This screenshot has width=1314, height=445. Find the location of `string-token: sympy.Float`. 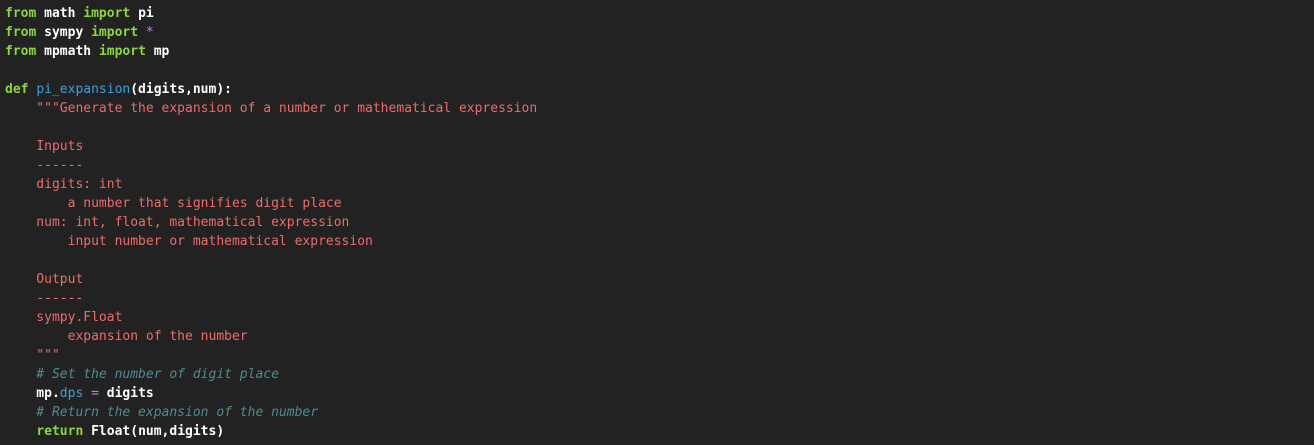

string-token: sympy.Float is located at coordinates (64, 317).